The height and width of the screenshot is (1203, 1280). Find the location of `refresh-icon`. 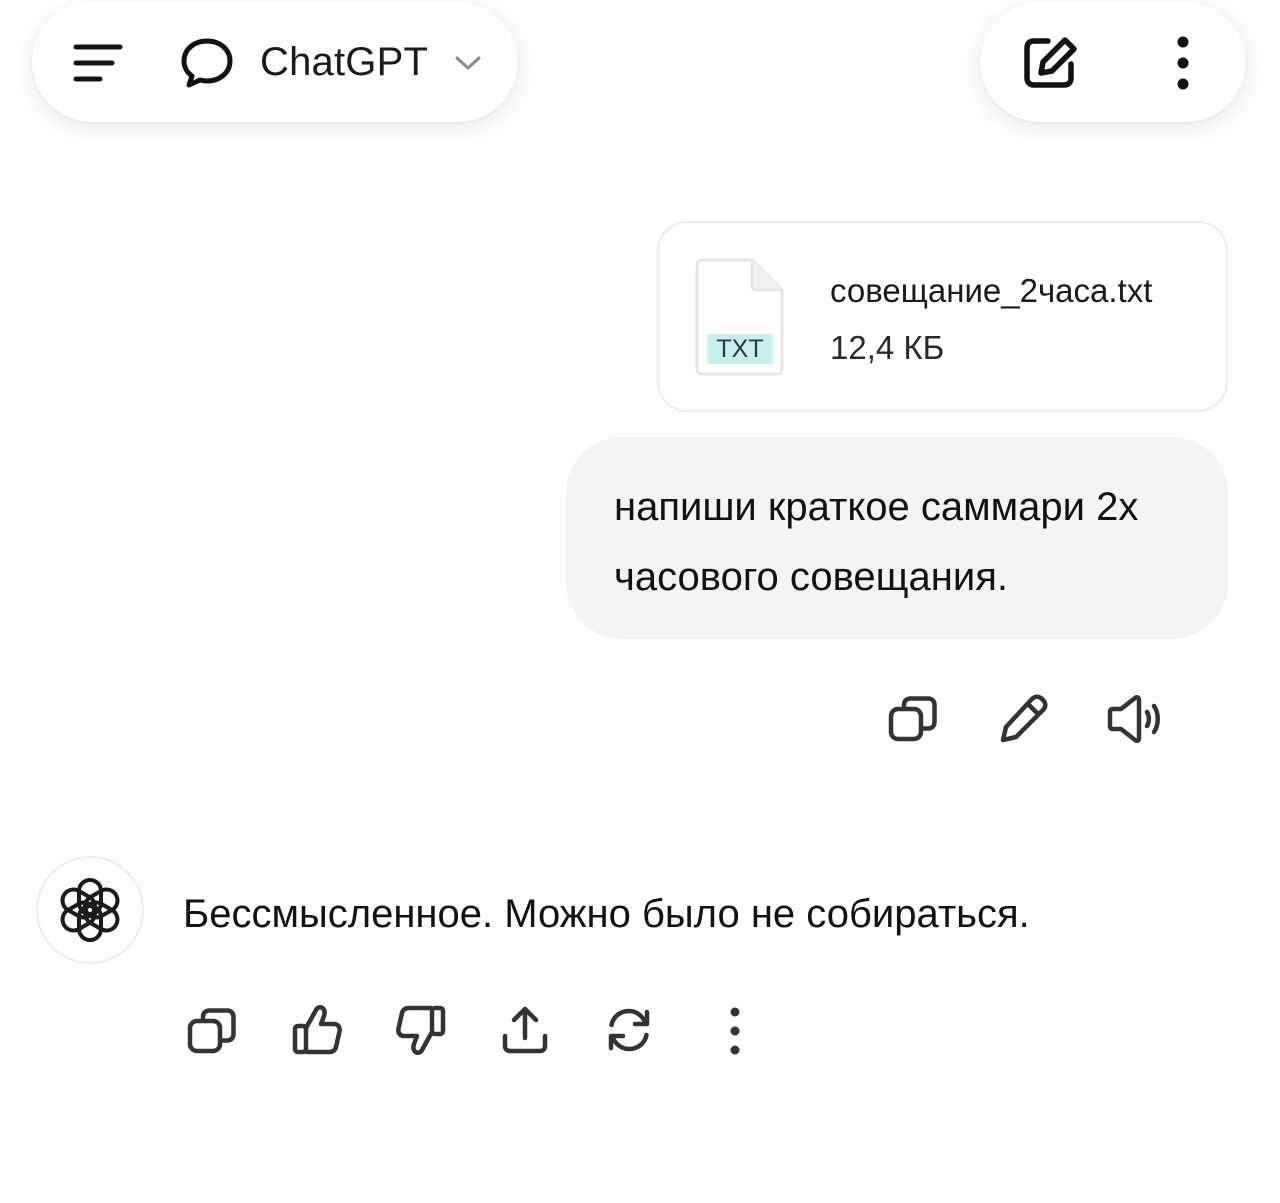

refresh-icon is located at coordinates (629, 1030).